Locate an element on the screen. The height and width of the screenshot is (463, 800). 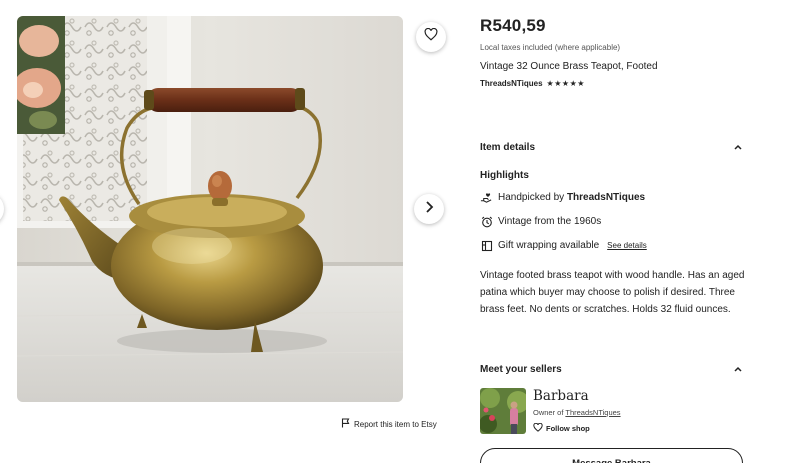
report-label: Report this item to Etsy is located at coordinates (395, 424).